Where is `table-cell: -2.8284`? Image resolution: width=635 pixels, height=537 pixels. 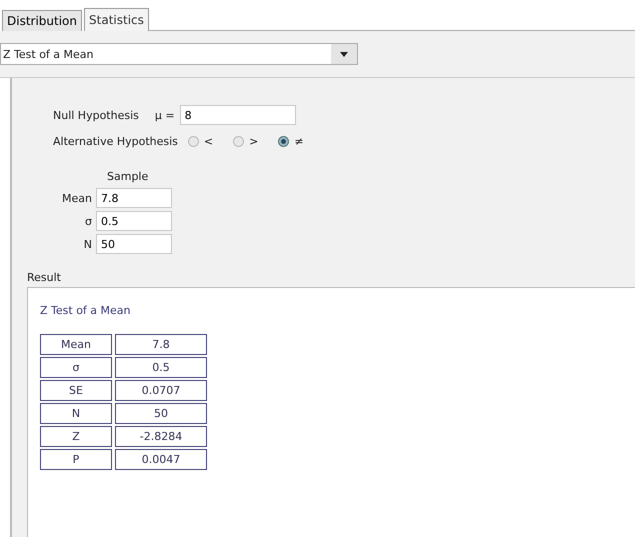
table-cell: -2.8284 is located at coordinates (161, 436).